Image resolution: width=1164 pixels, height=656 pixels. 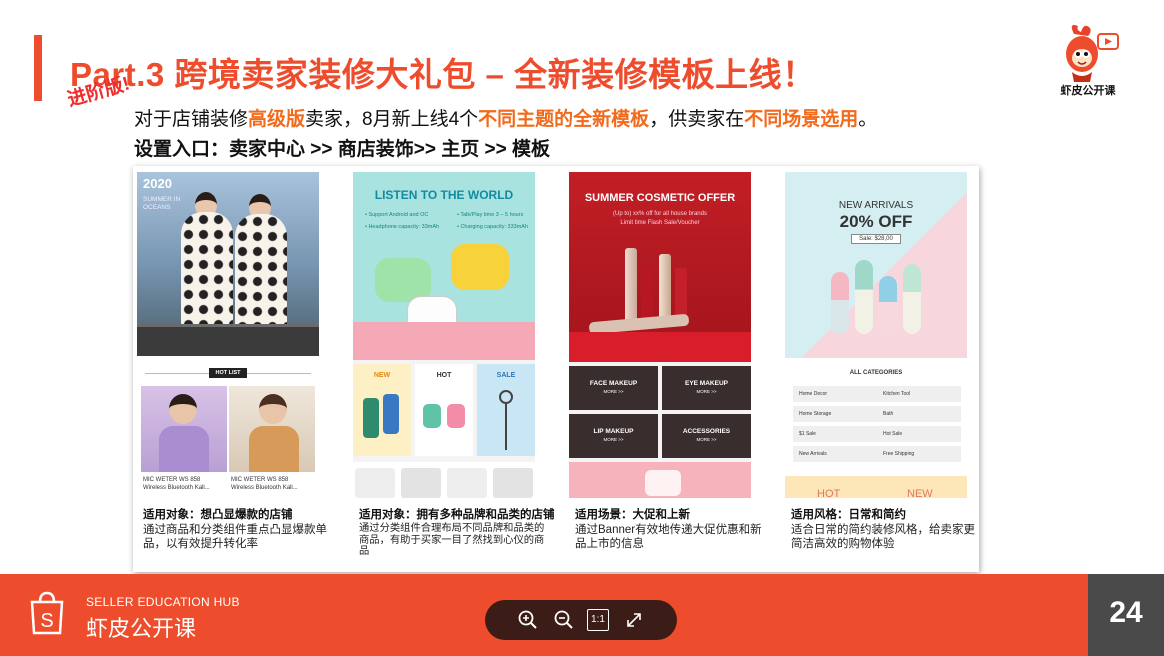 I want to click on category-row: Kitchen Tool, so click(x=919, y=394).